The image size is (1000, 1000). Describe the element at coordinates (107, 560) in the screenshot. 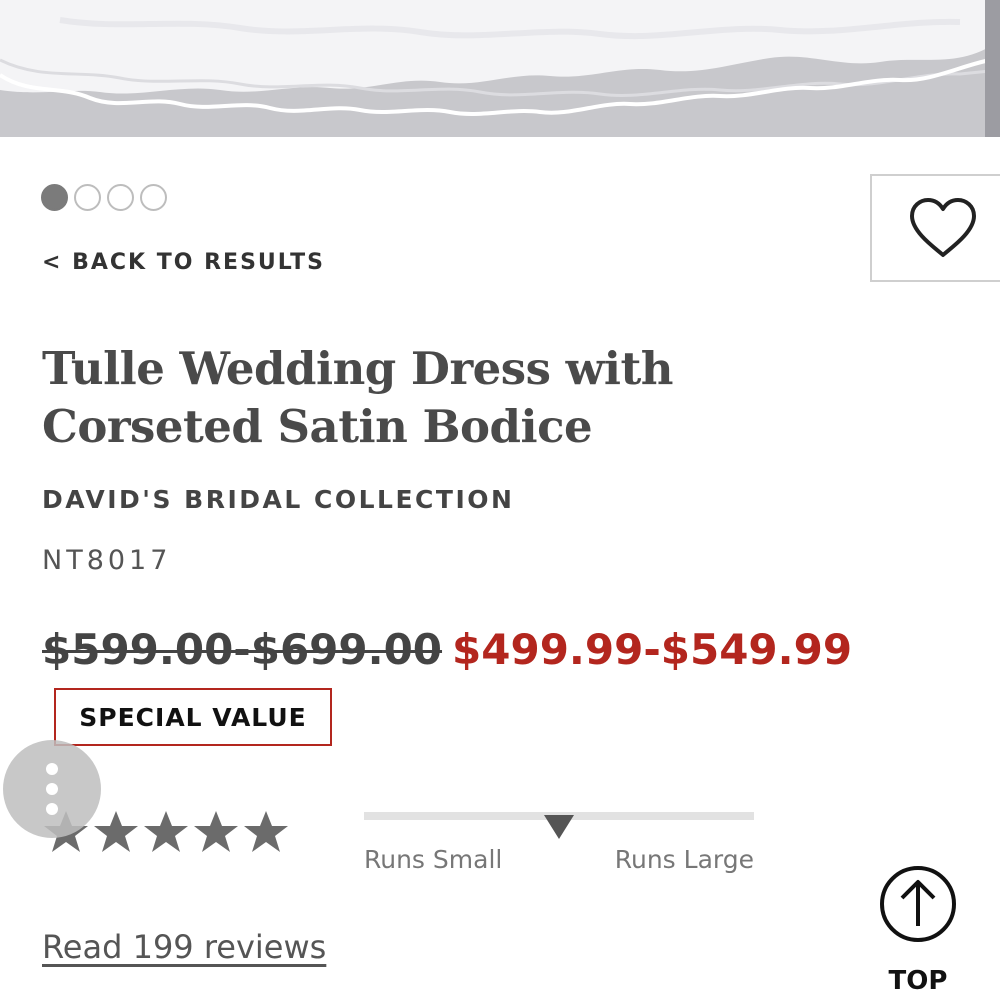

I see `product-sku: NT8017` at that location.